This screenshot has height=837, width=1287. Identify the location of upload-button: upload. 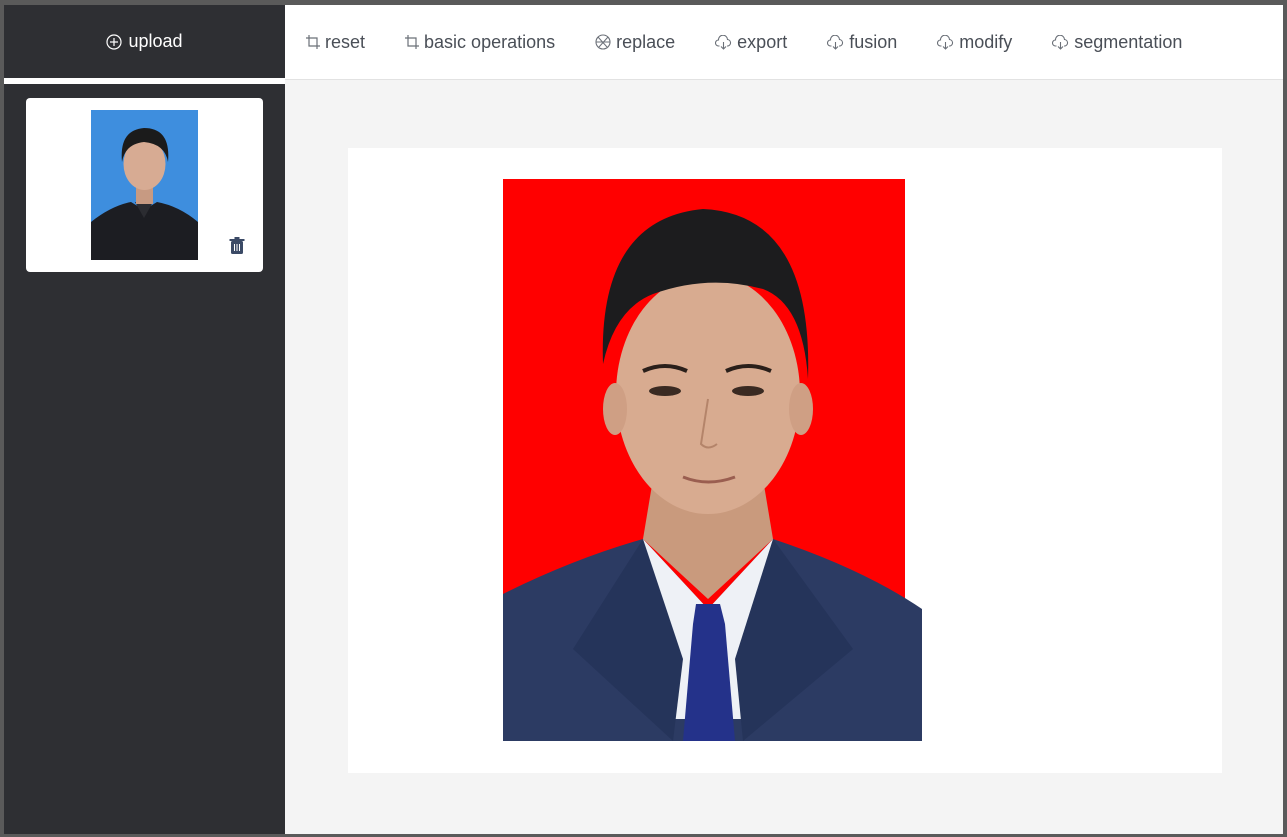
(144, 41).